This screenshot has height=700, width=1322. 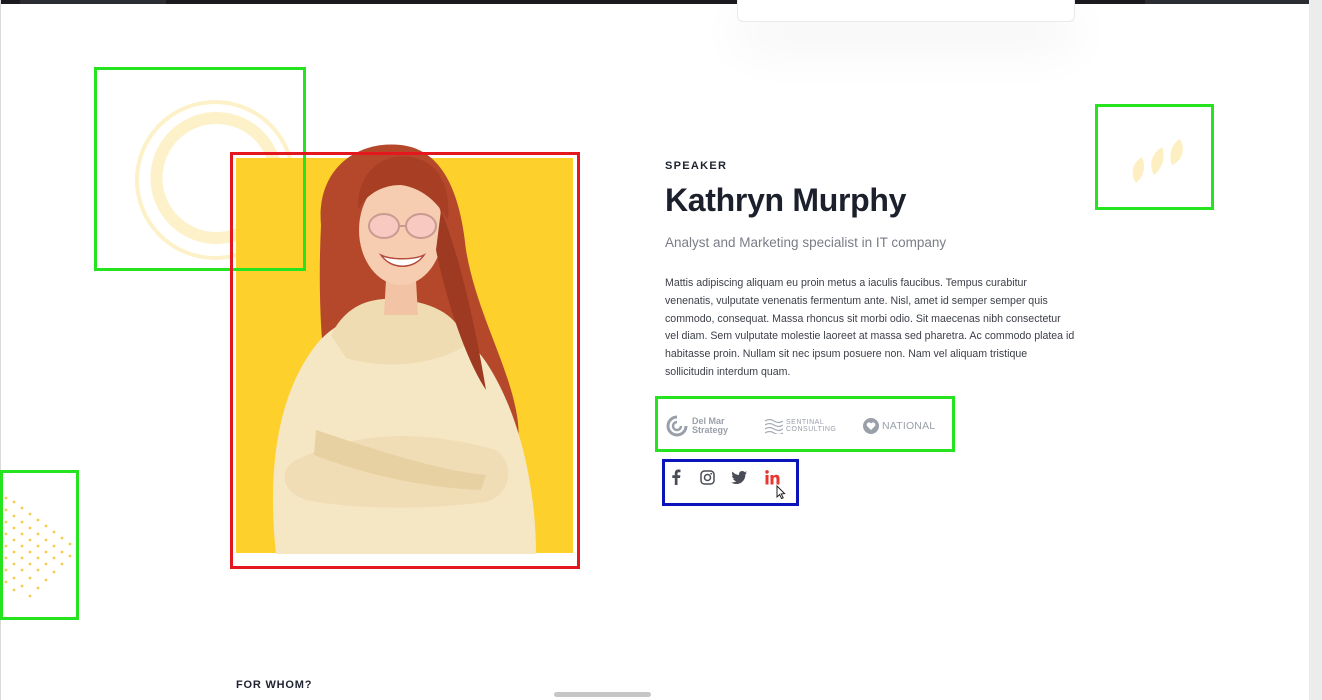 What do you see at coordinates (871, 426) in the screenshot?
I see `heart-badge-icon` at bounding box center [871, 426].